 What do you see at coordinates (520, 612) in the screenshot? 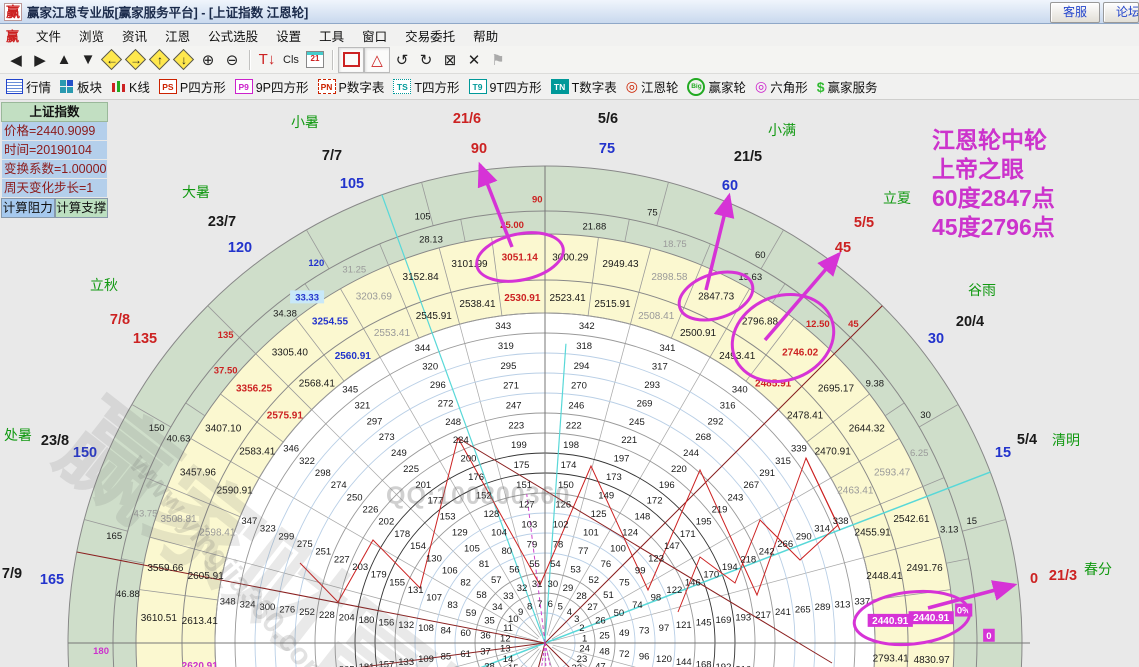
I see `wheel-label: 9` at bounding box center [520, 612].